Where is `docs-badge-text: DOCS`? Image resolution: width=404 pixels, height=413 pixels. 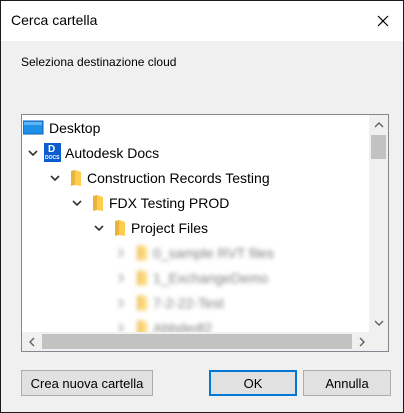 docs-badge-text: DOCS is located at coordinates (52, 158).